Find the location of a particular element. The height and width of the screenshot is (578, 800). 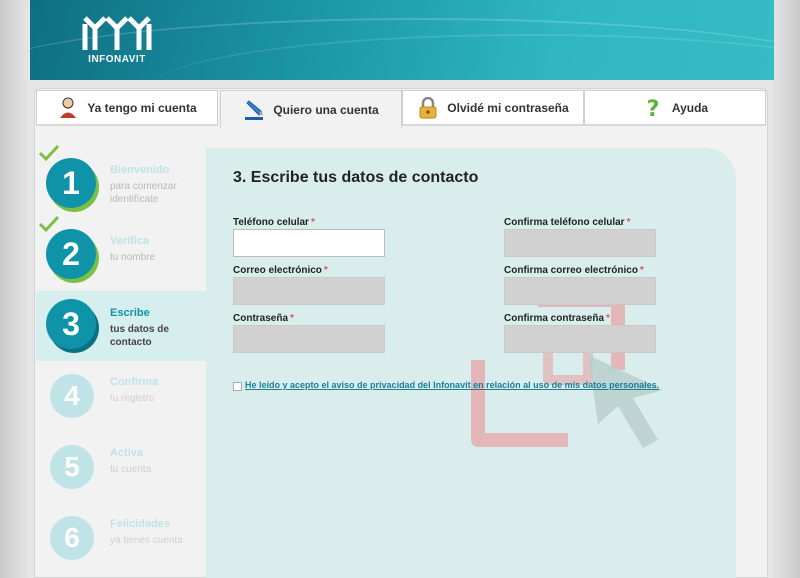

step-1: 1 Bienvenido para comenzar identifícate is located at coordinates (121, 182).